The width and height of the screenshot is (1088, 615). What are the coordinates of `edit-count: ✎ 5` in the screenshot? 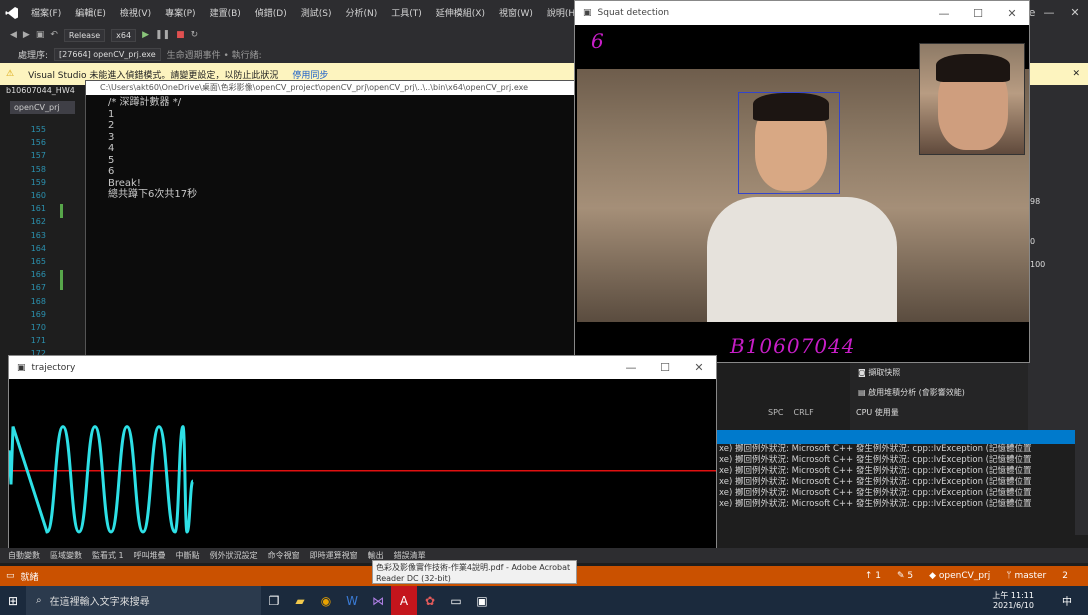 It's located at (905, 576).